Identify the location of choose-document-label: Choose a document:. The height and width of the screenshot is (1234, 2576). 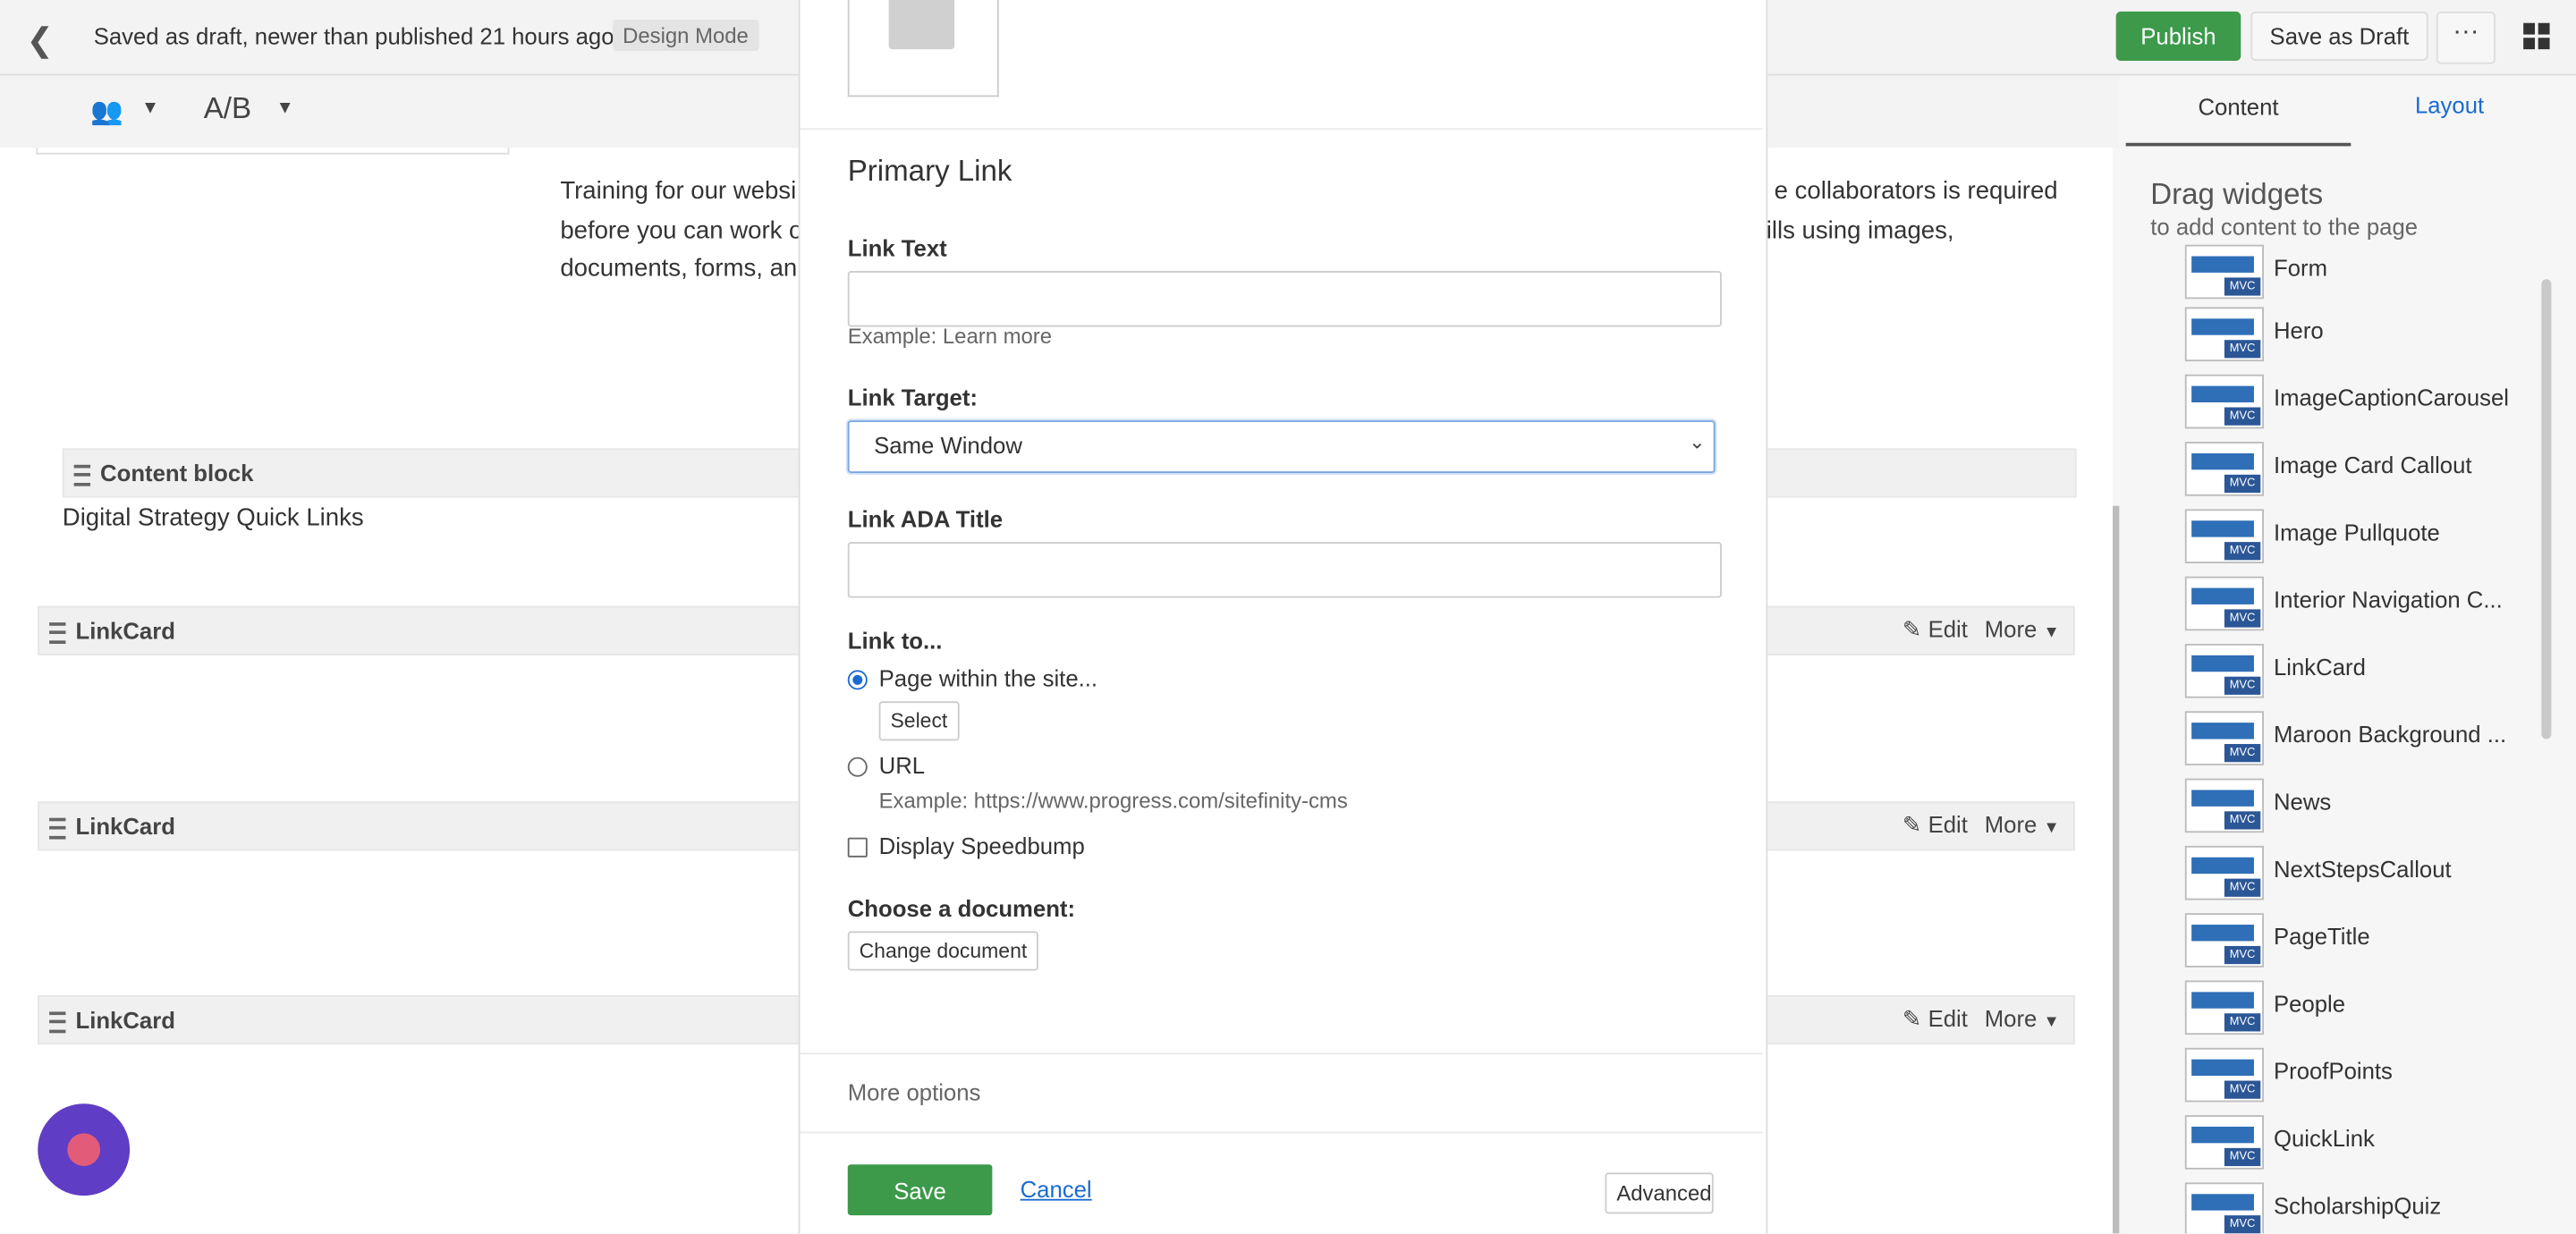
(961, 908).